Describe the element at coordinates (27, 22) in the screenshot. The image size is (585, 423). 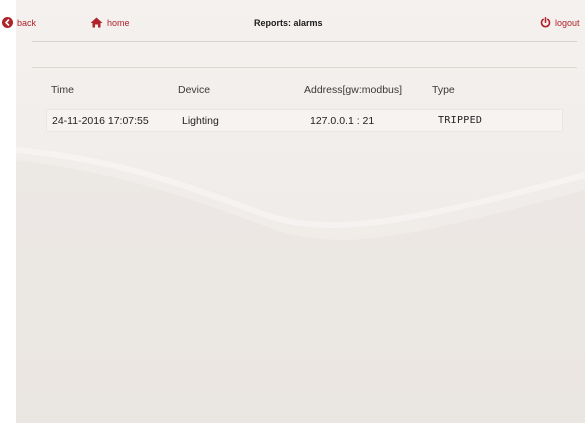
I see `back-label: back` at that location.